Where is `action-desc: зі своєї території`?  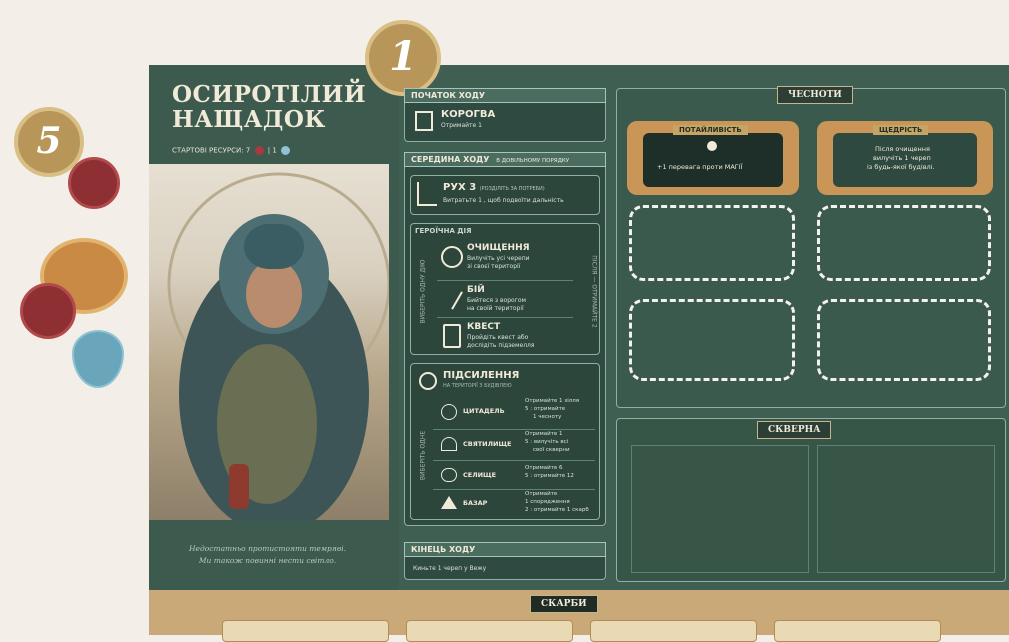 action-desc: зі своєї території is located at coordinates (494, 266).